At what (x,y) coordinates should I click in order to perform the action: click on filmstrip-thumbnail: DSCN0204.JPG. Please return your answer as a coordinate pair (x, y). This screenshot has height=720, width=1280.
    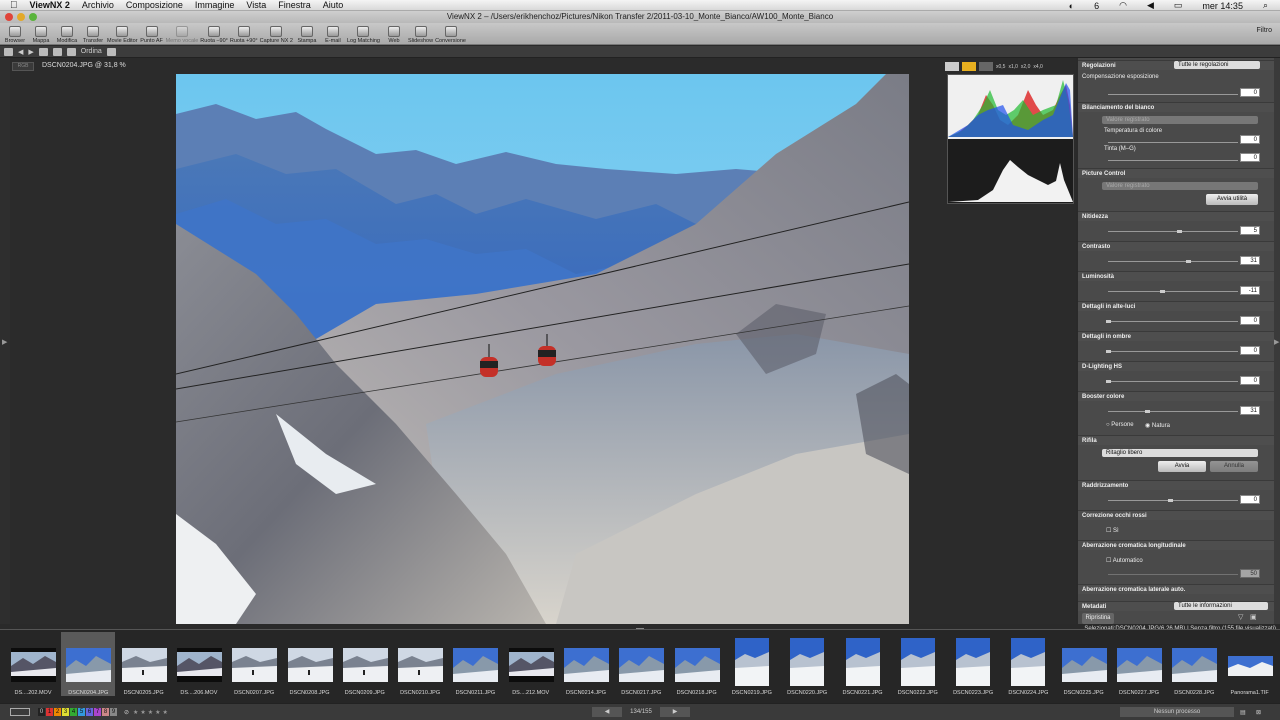
    Looking at the image, I should click on (88, 664).